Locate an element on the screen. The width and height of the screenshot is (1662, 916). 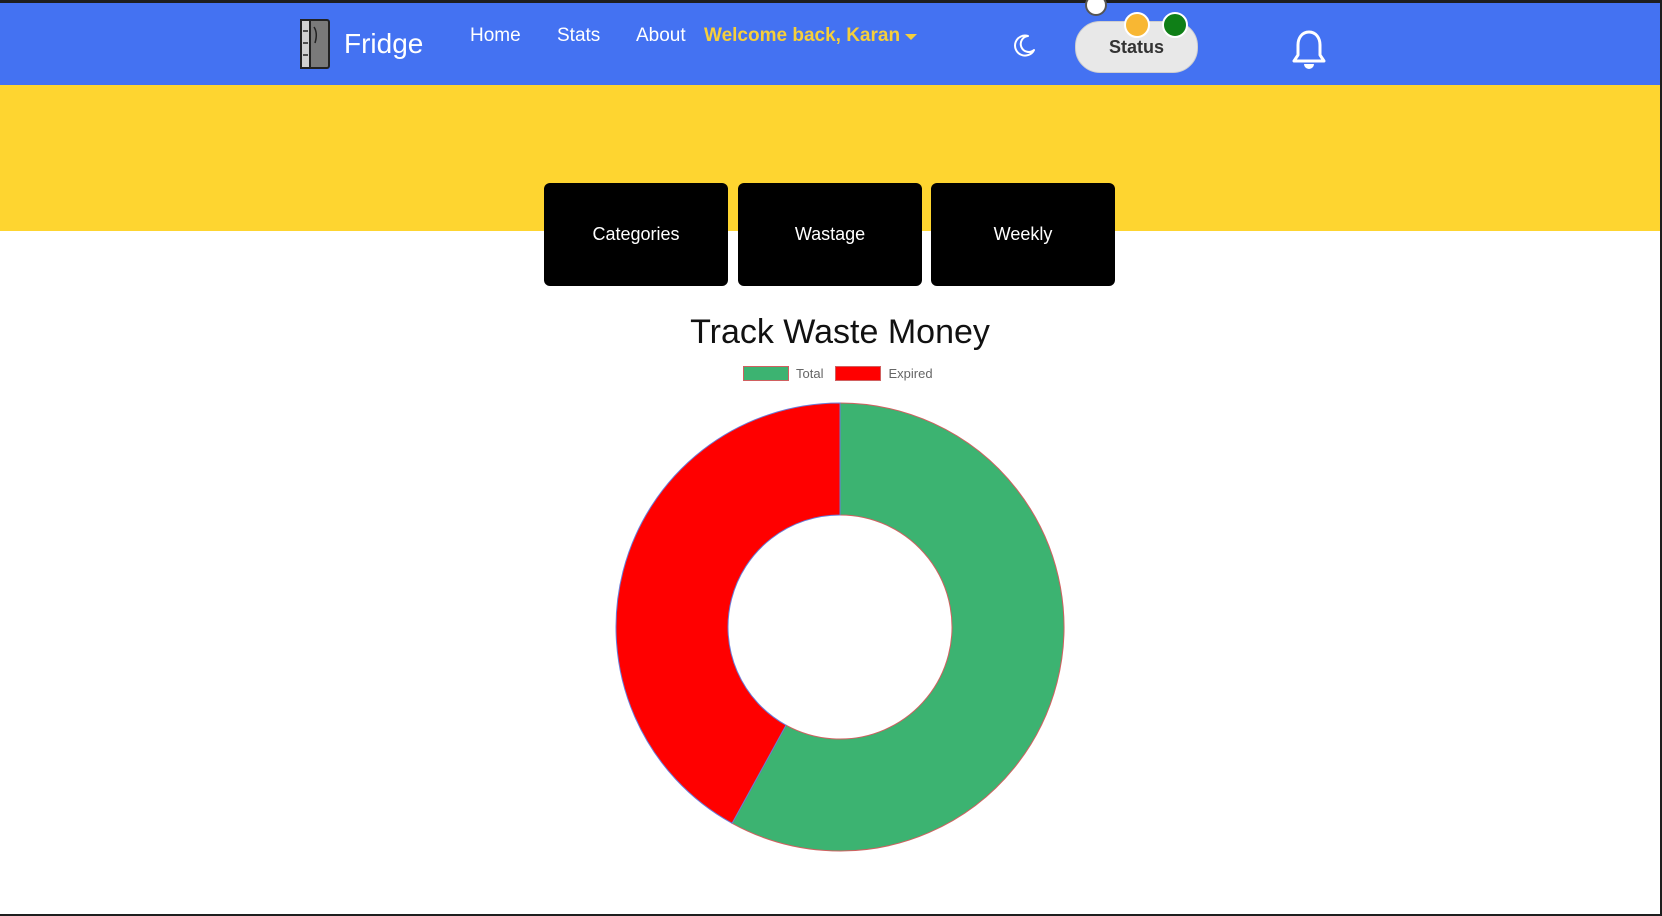
status-indicator-away is located at coordinates (1137, 25).